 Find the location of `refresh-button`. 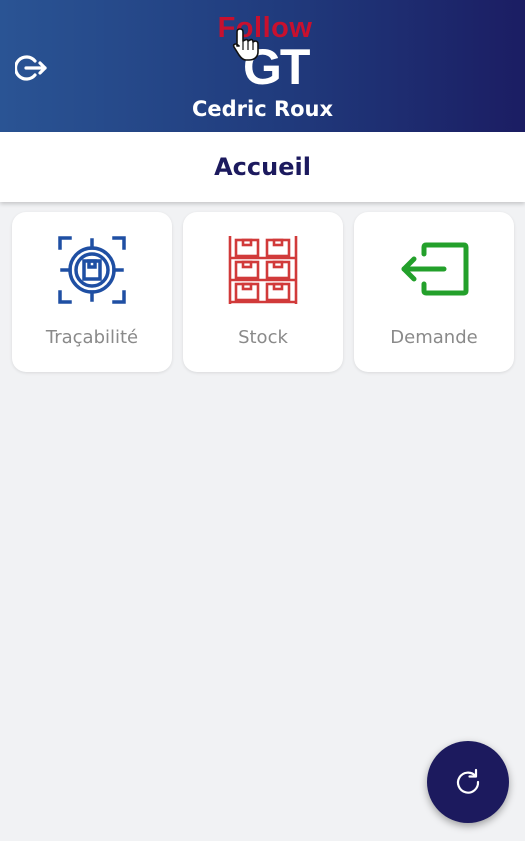

refresh-button is located at coordinates (468, 782).